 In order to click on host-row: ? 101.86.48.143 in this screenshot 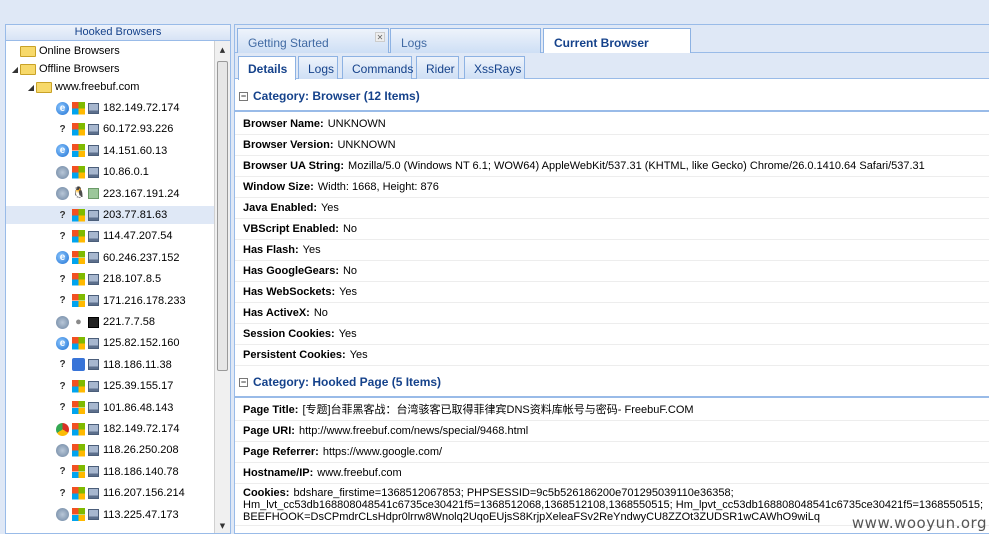, I will do `click(110, 408)`.